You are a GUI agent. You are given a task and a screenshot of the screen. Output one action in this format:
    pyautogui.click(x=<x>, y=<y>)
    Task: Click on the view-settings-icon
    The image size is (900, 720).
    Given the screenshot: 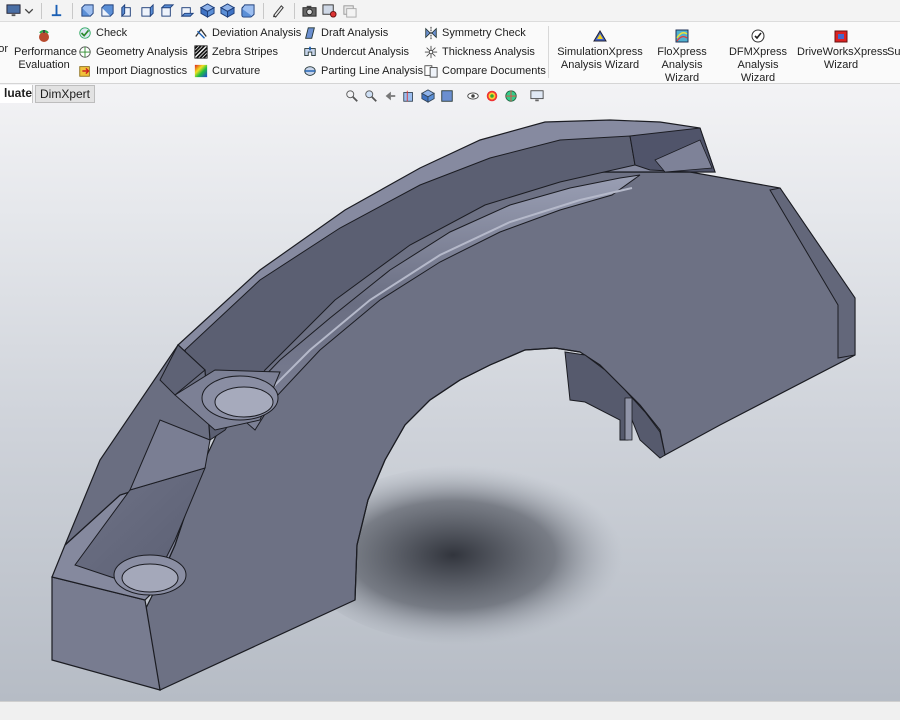 What is the action you would take?
    pyautogui.click(x=537, y=96)
    